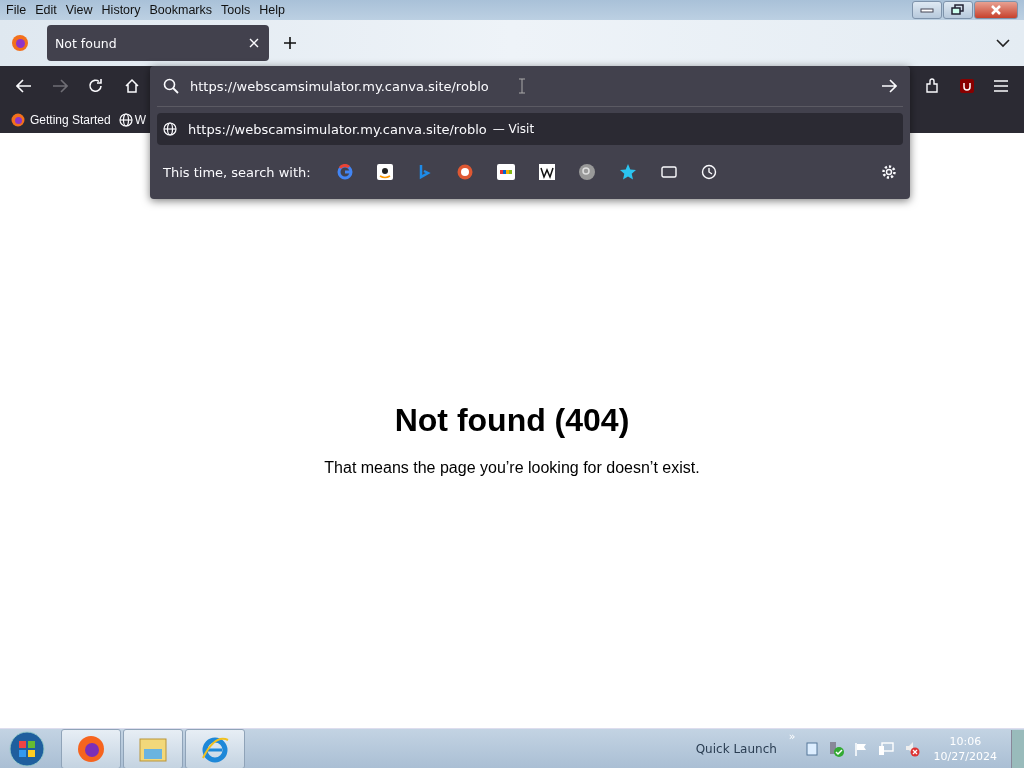 The width and height of the screenshot is (1024, 768). Describe the element at coordinates (627, 172) in the screenshot. I see `star-icon` at that location.